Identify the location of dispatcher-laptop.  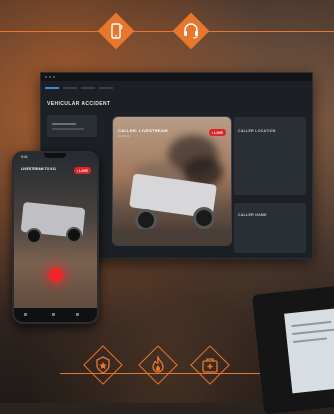
(292, 349).